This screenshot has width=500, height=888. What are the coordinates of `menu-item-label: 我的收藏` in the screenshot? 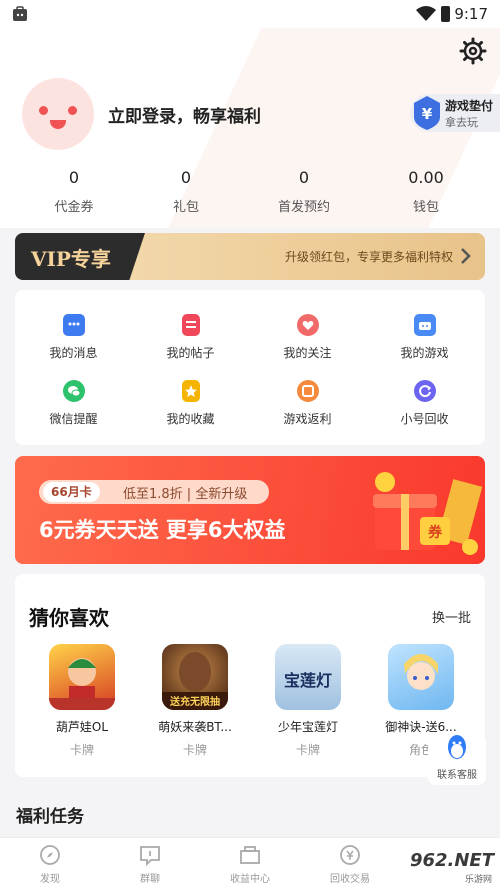 It's located at (190, 419).